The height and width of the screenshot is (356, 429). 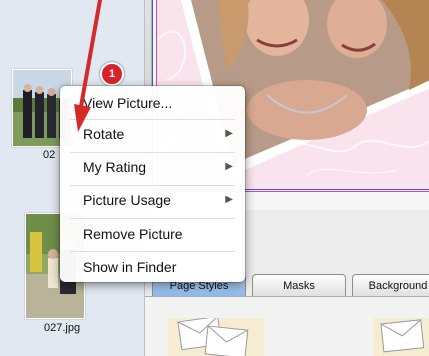 I want to click on menu-item-remove-picture: Remove Picture, so click(x=152, y=234).